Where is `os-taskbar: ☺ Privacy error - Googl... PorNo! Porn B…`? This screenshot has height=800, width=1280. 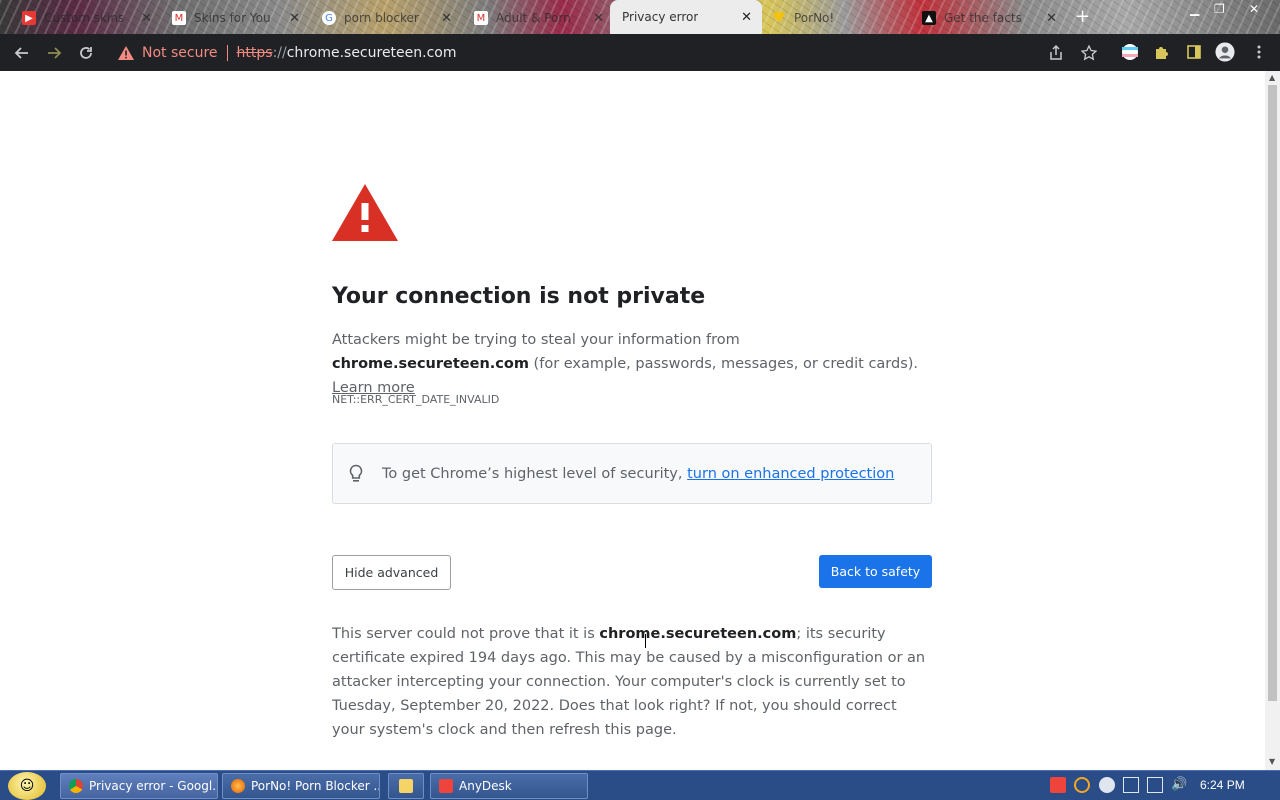
os-taskbar: ☺ Privacy error - Googl... PorNo! Porn B… is located at coordinates (640, 785).